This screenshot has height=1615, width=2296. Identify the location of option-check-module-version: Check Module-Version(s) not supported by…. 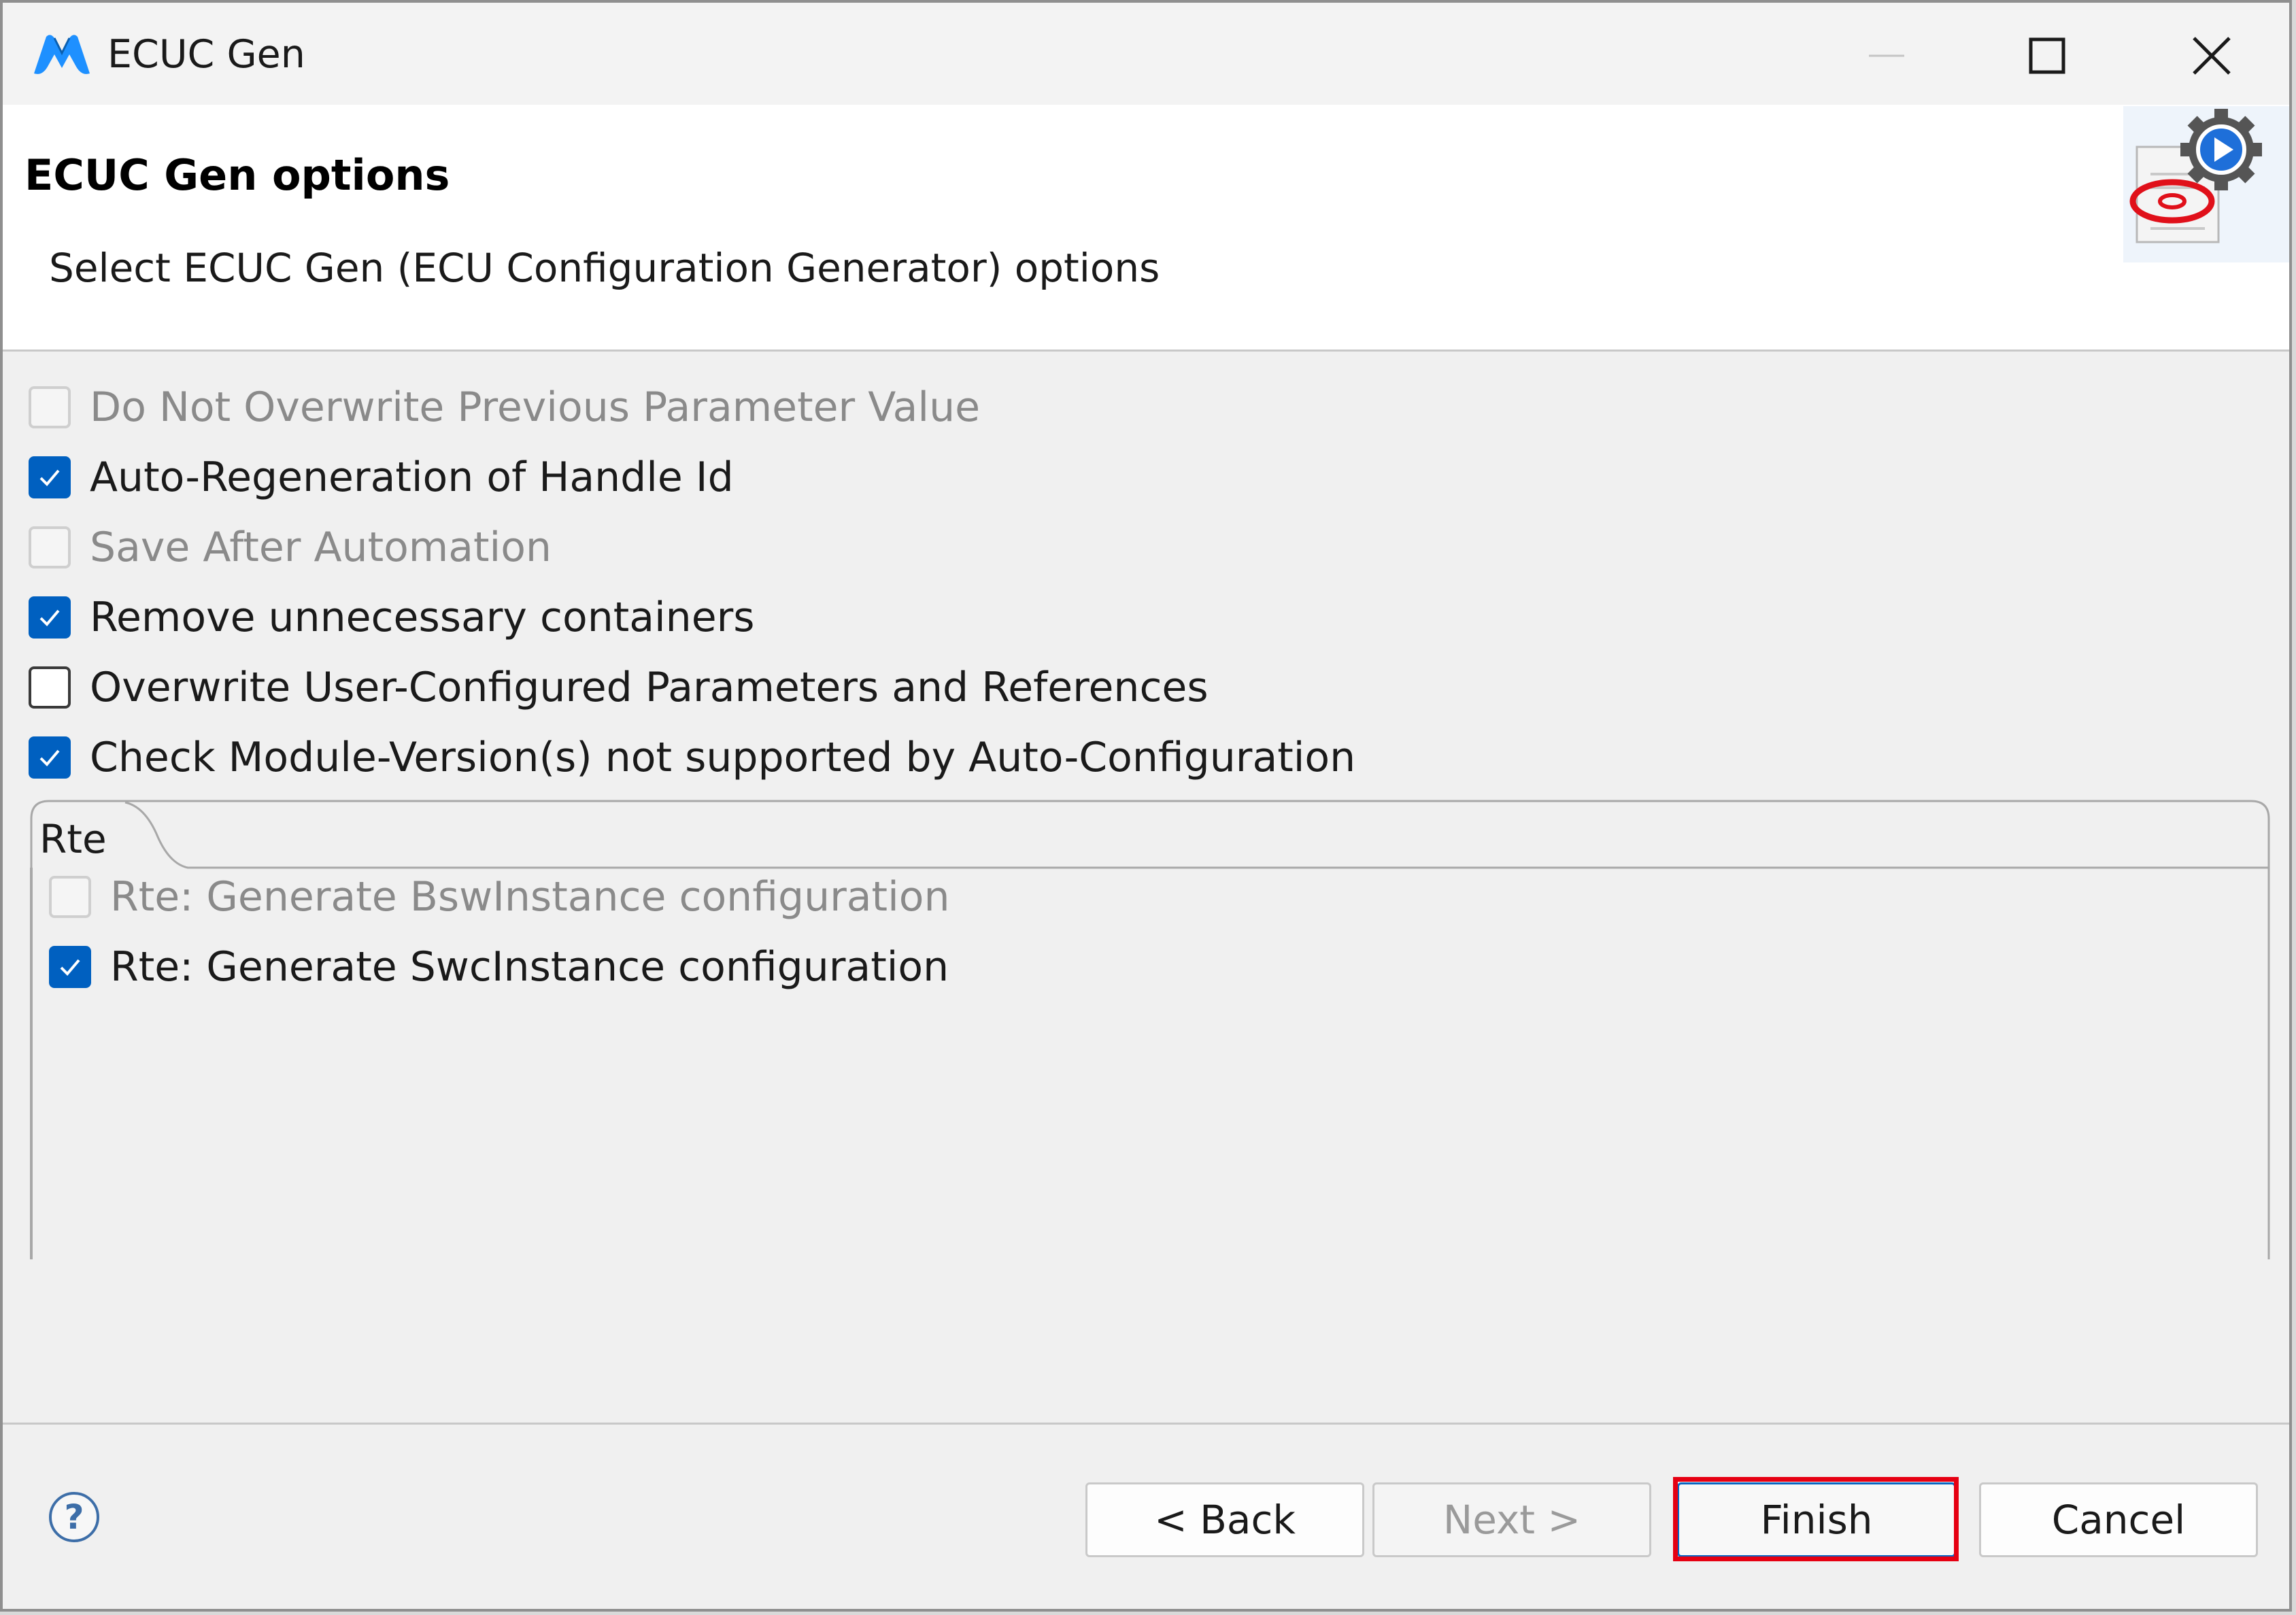
(692, 758).